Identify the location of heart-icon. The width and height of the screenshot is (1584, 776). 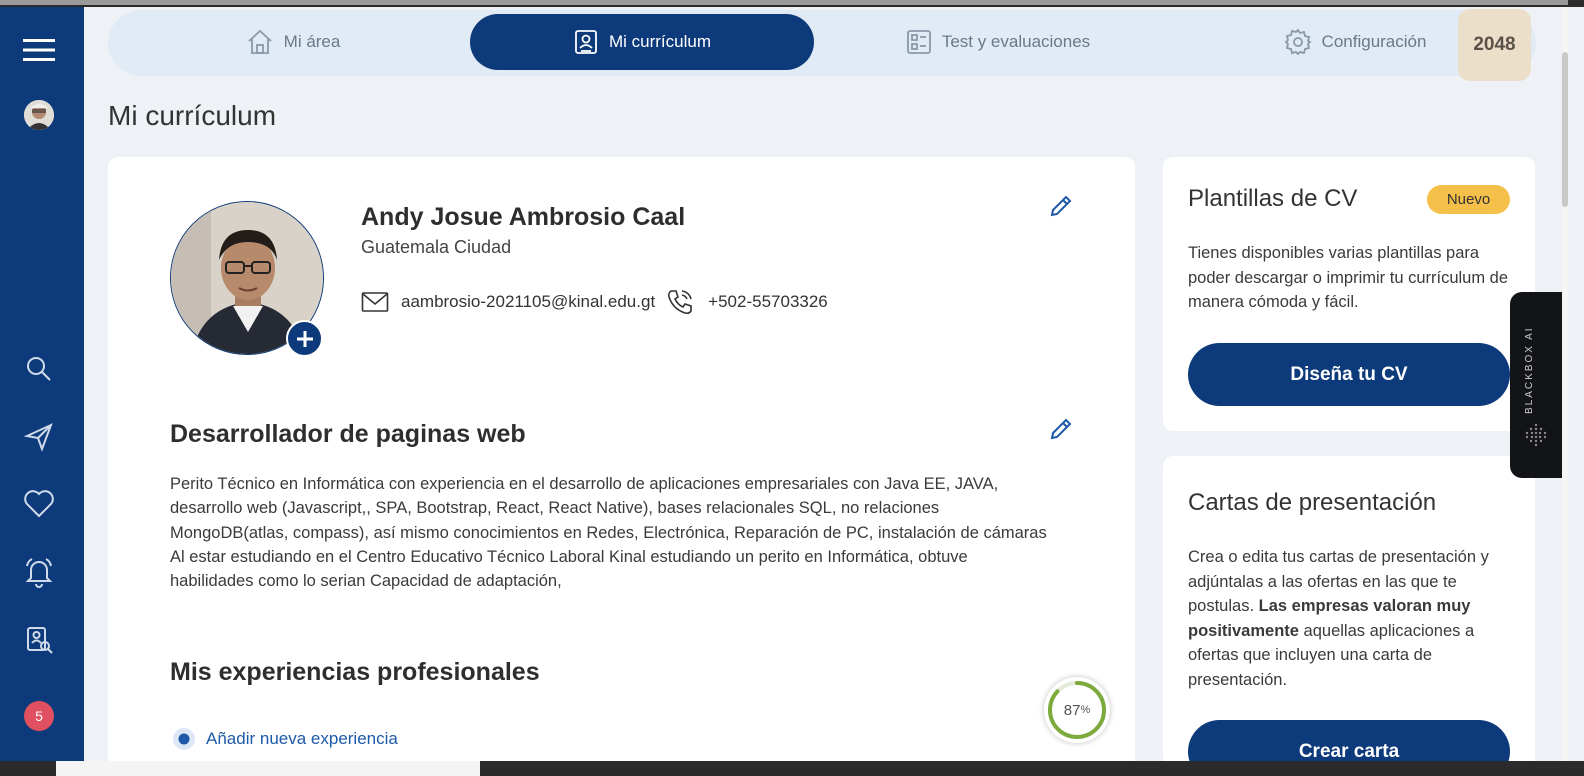
(39, 504).